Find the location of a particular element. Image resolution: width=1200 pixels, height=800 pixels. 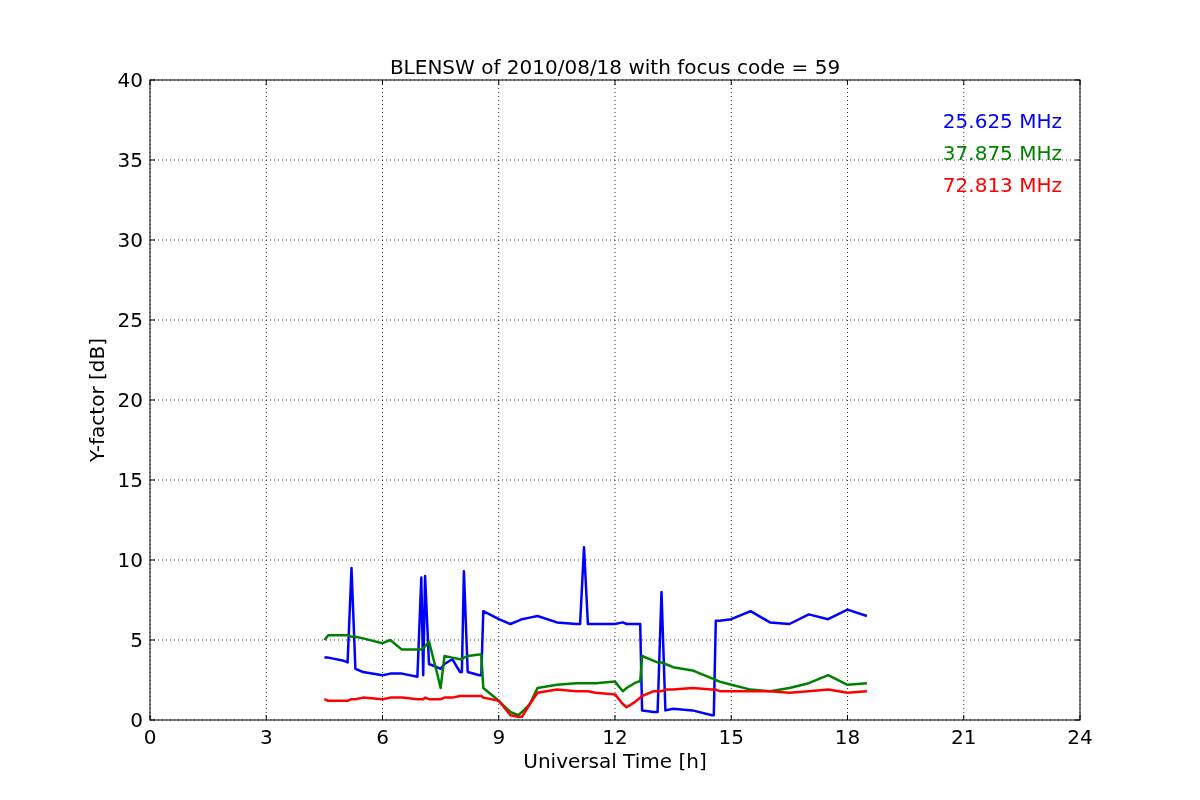

x-tick-label: 0 is located at coordinates (150, 737).